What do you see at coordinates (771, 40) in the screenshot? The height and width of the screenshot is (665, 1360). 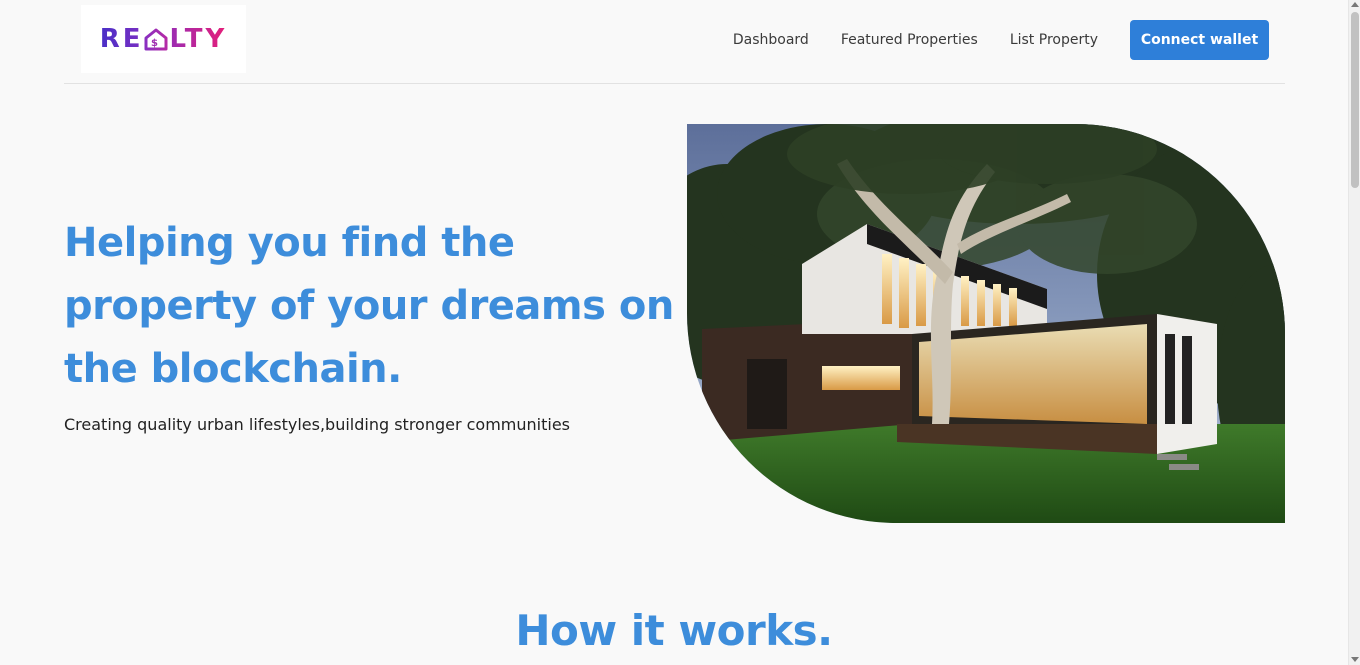 I see `nav-dashboard: Dashboard` at bounding box center [771, 40].